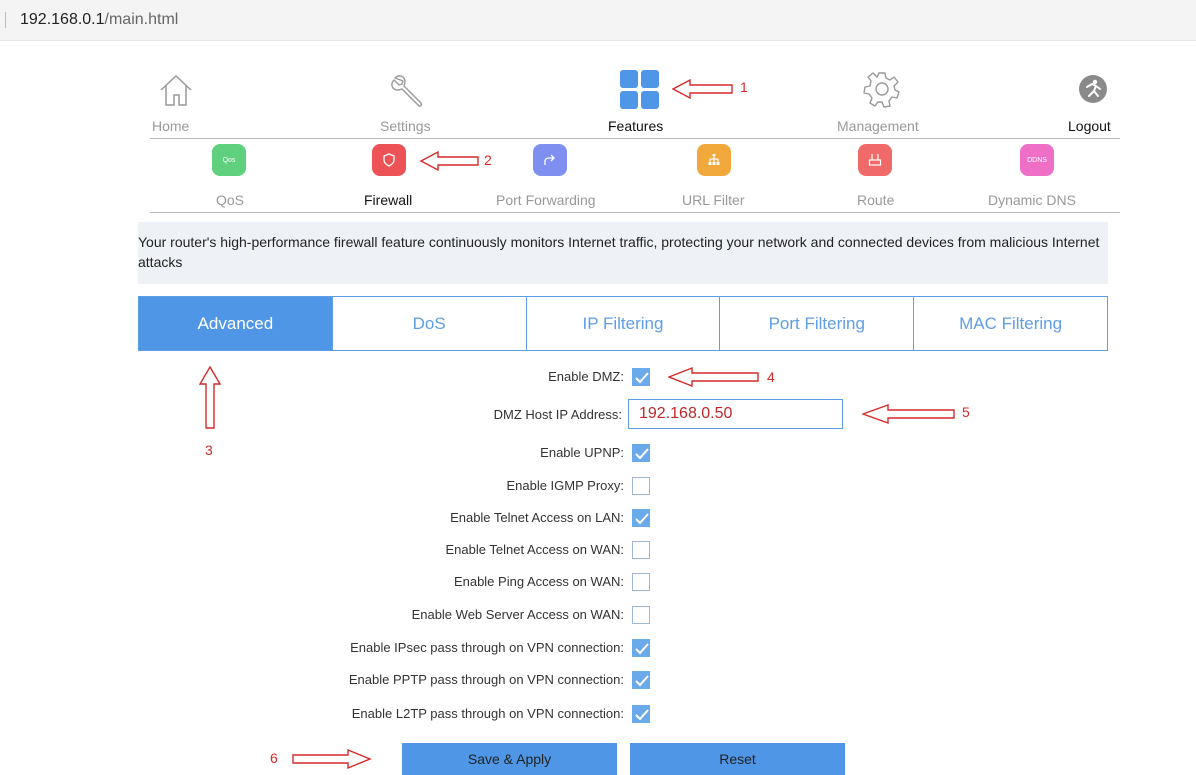 The image size is (1196, 775). I want to click on ipsec-checkbox, so click(641, 648).